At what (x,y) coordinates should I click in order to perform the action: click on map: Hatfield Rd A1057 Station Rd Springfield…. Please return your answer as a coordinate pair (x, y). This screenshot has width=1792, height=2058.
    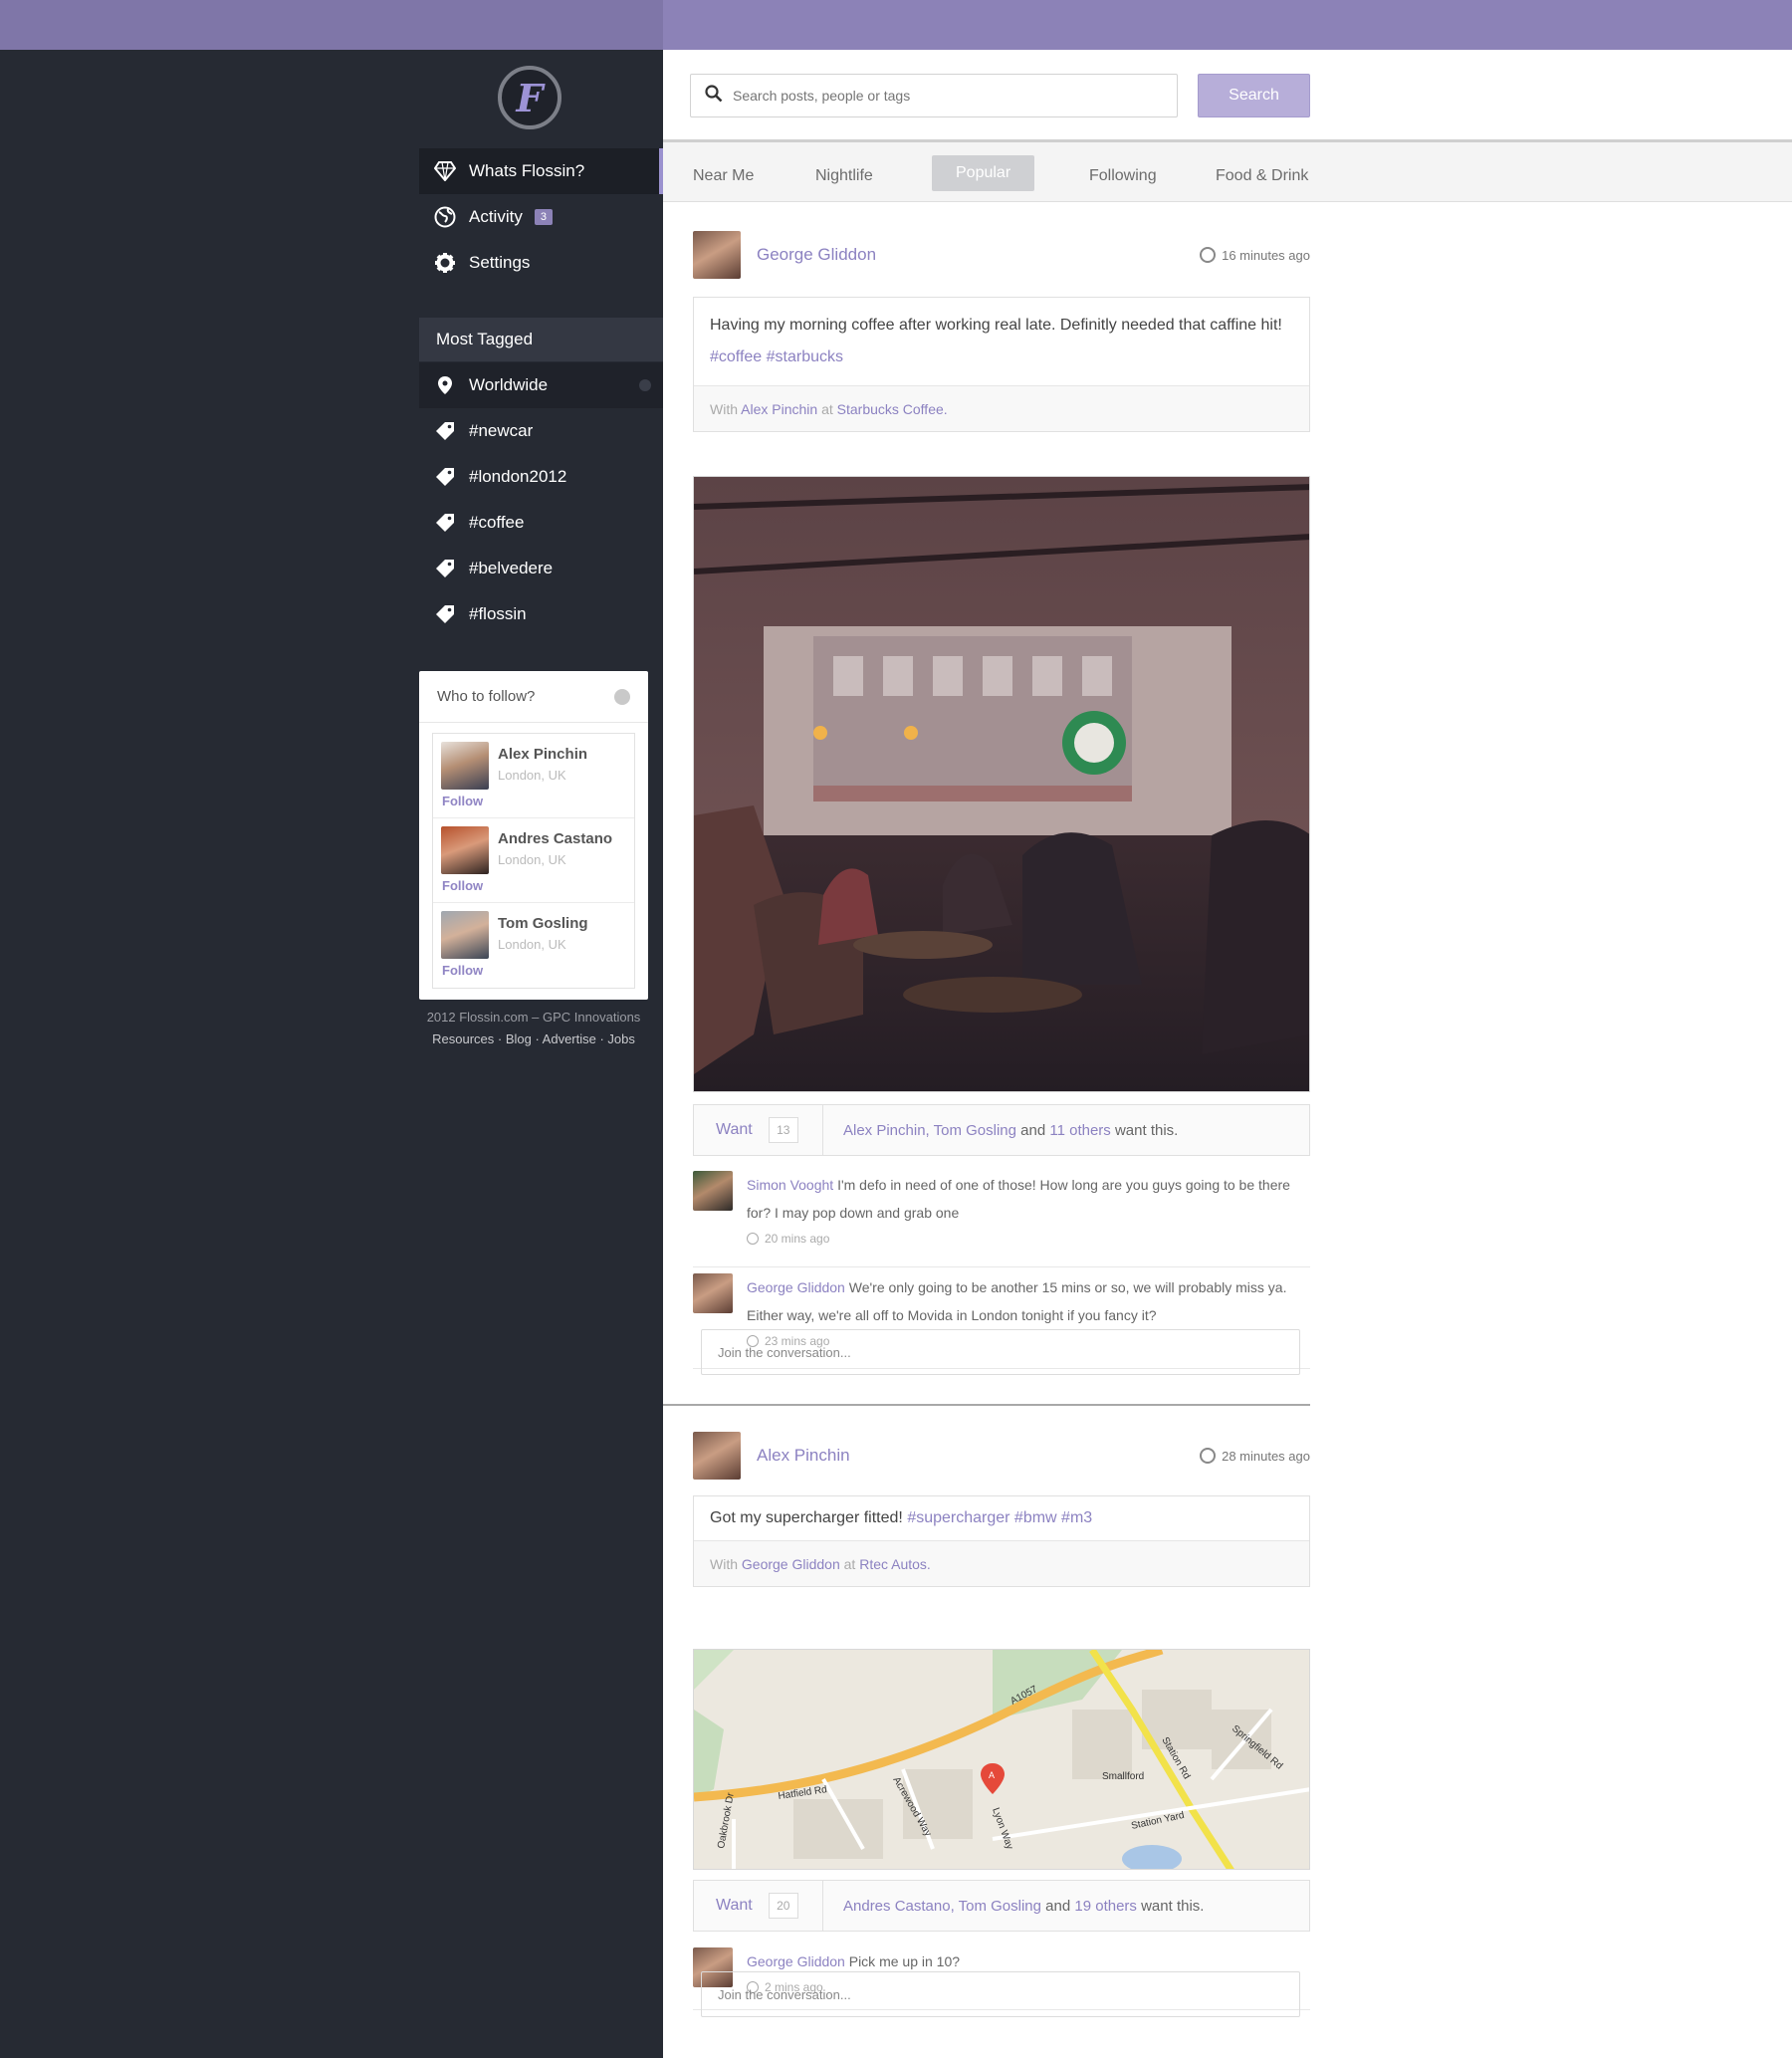
    Looking at the image, I should click on (1001, 1759).